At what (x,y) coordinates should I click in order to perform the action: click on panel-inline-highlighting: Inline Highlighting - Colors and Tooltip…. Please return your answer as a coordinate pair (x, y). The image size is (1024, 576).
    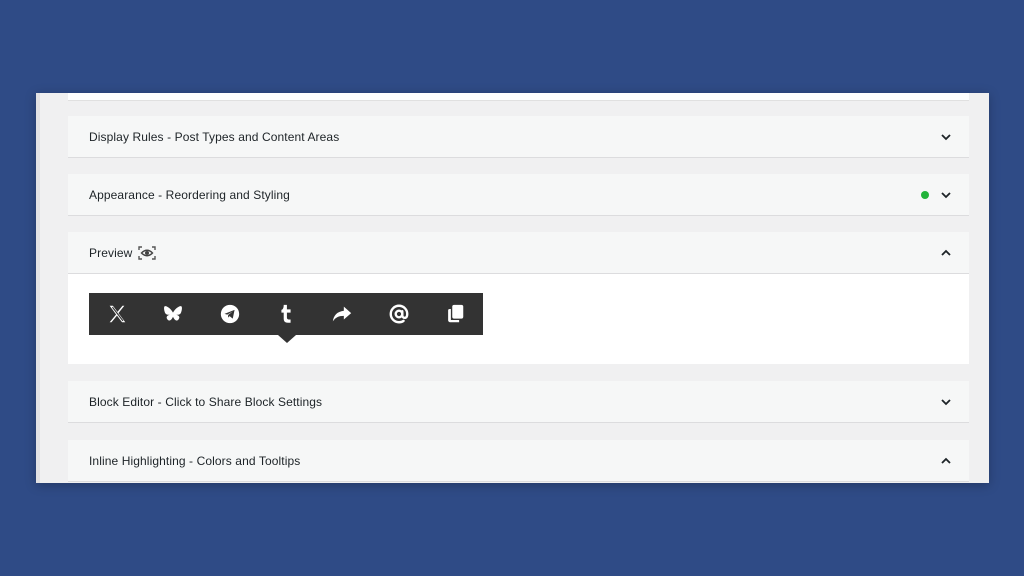
    Looking at the image, I should click on (518, 461).